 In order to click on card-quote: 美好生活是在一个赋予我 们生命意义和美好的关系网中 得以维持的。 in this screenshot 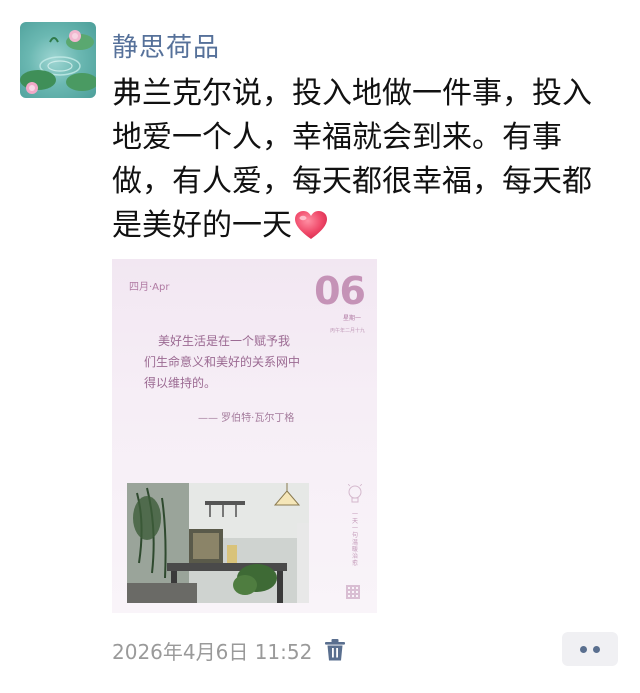, I will do `click(231, 362)`.